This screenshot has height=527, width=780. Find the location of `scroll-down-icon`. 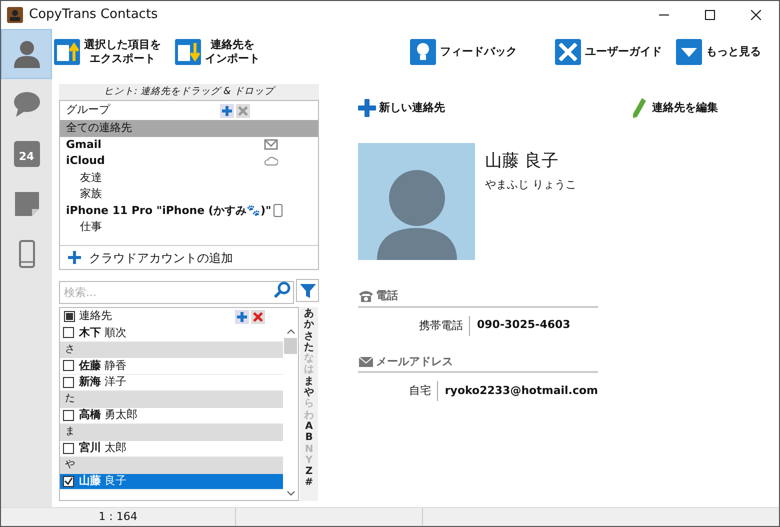

scroll-down-icon is located at coordinates (290, 493).